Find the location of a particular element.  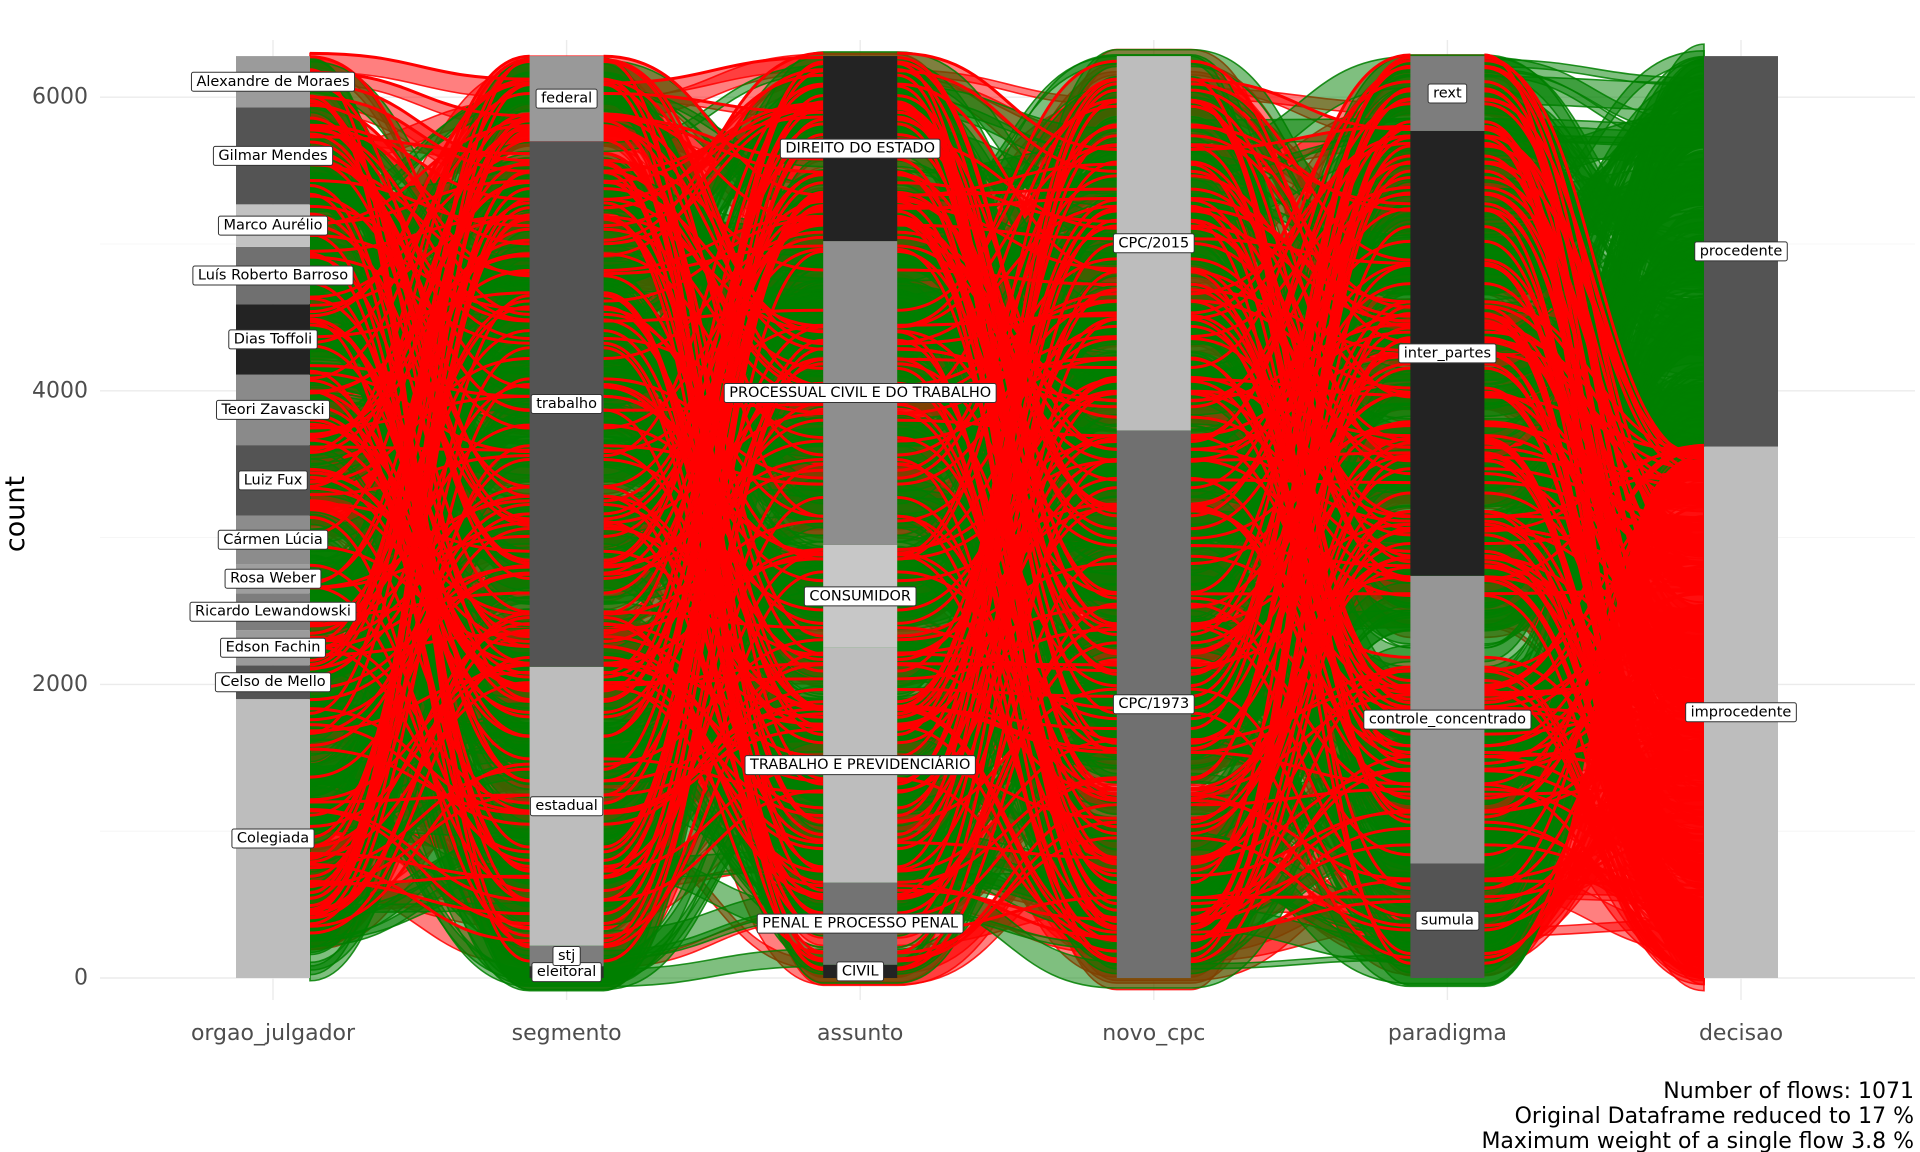

stratum-label: sumula is located at coordinates (1447, 920).